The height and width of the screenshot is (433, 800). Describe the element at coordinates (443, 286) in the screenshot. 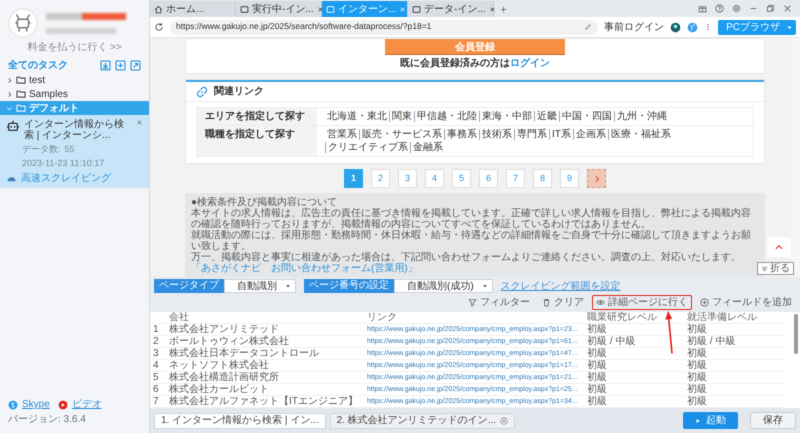

I see `page-number-select: 自動識別(成功)` at that location.